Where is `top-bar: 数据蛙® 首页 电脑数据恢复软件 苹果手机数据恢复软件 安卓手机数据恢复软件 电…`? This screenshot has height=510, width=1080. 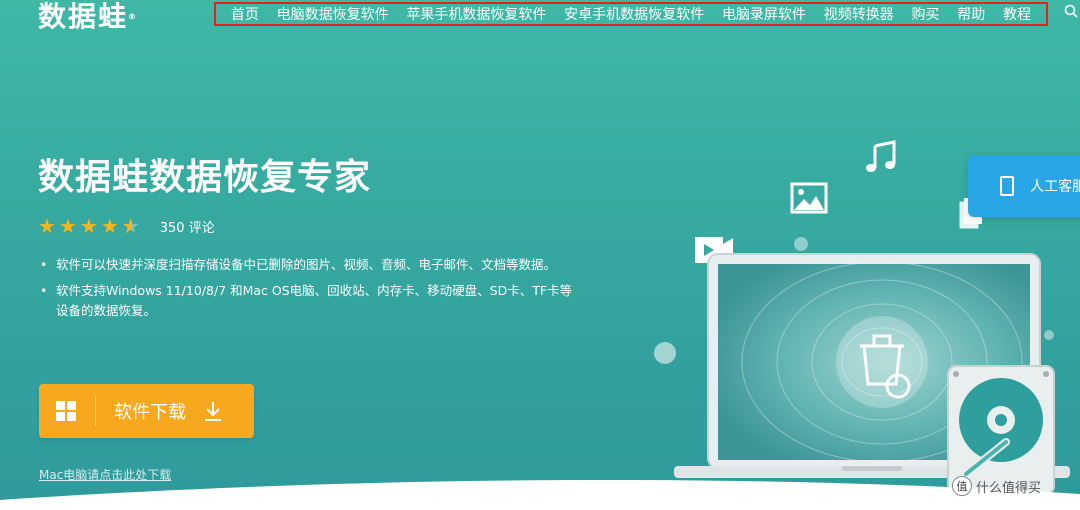
top-bar: 数据蛙® 首页 电脑数据恢复软件 苹果手机数据恢复软件 安卓手机数据恢复软件 电… is located at coordinates (540, 17).